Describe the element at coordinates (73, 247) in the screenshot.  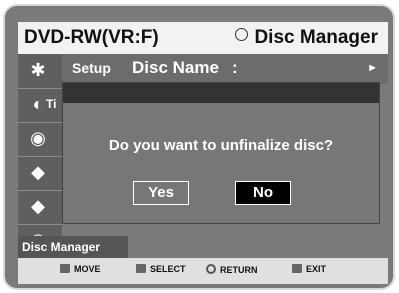
I see `section-tag: Disc Manager` at that location.